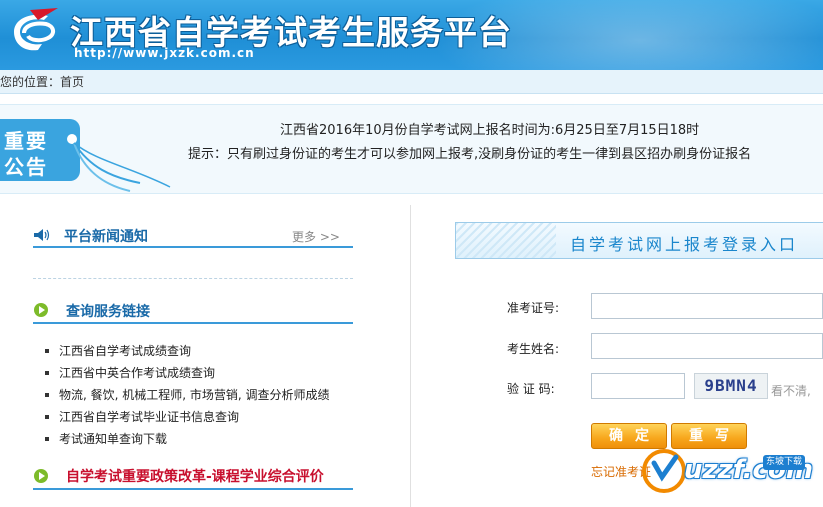 This screenshot has width=823, height=507. What do you see at coordinates (193, 323) in the screenshot?
I see `links-title-underline` at bounding box center [193, 323].